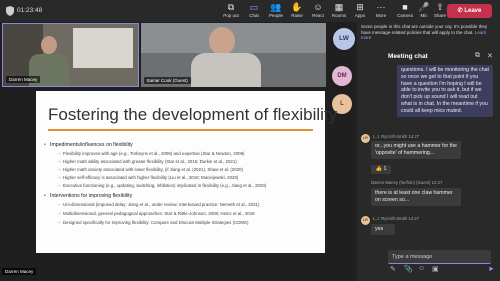 This screenshot has height=281, width=500. What do you see at coordinates (231, 7) in the screenshot?
I see `pop-out-icon: ⧉` at bounding box center [231, 7].